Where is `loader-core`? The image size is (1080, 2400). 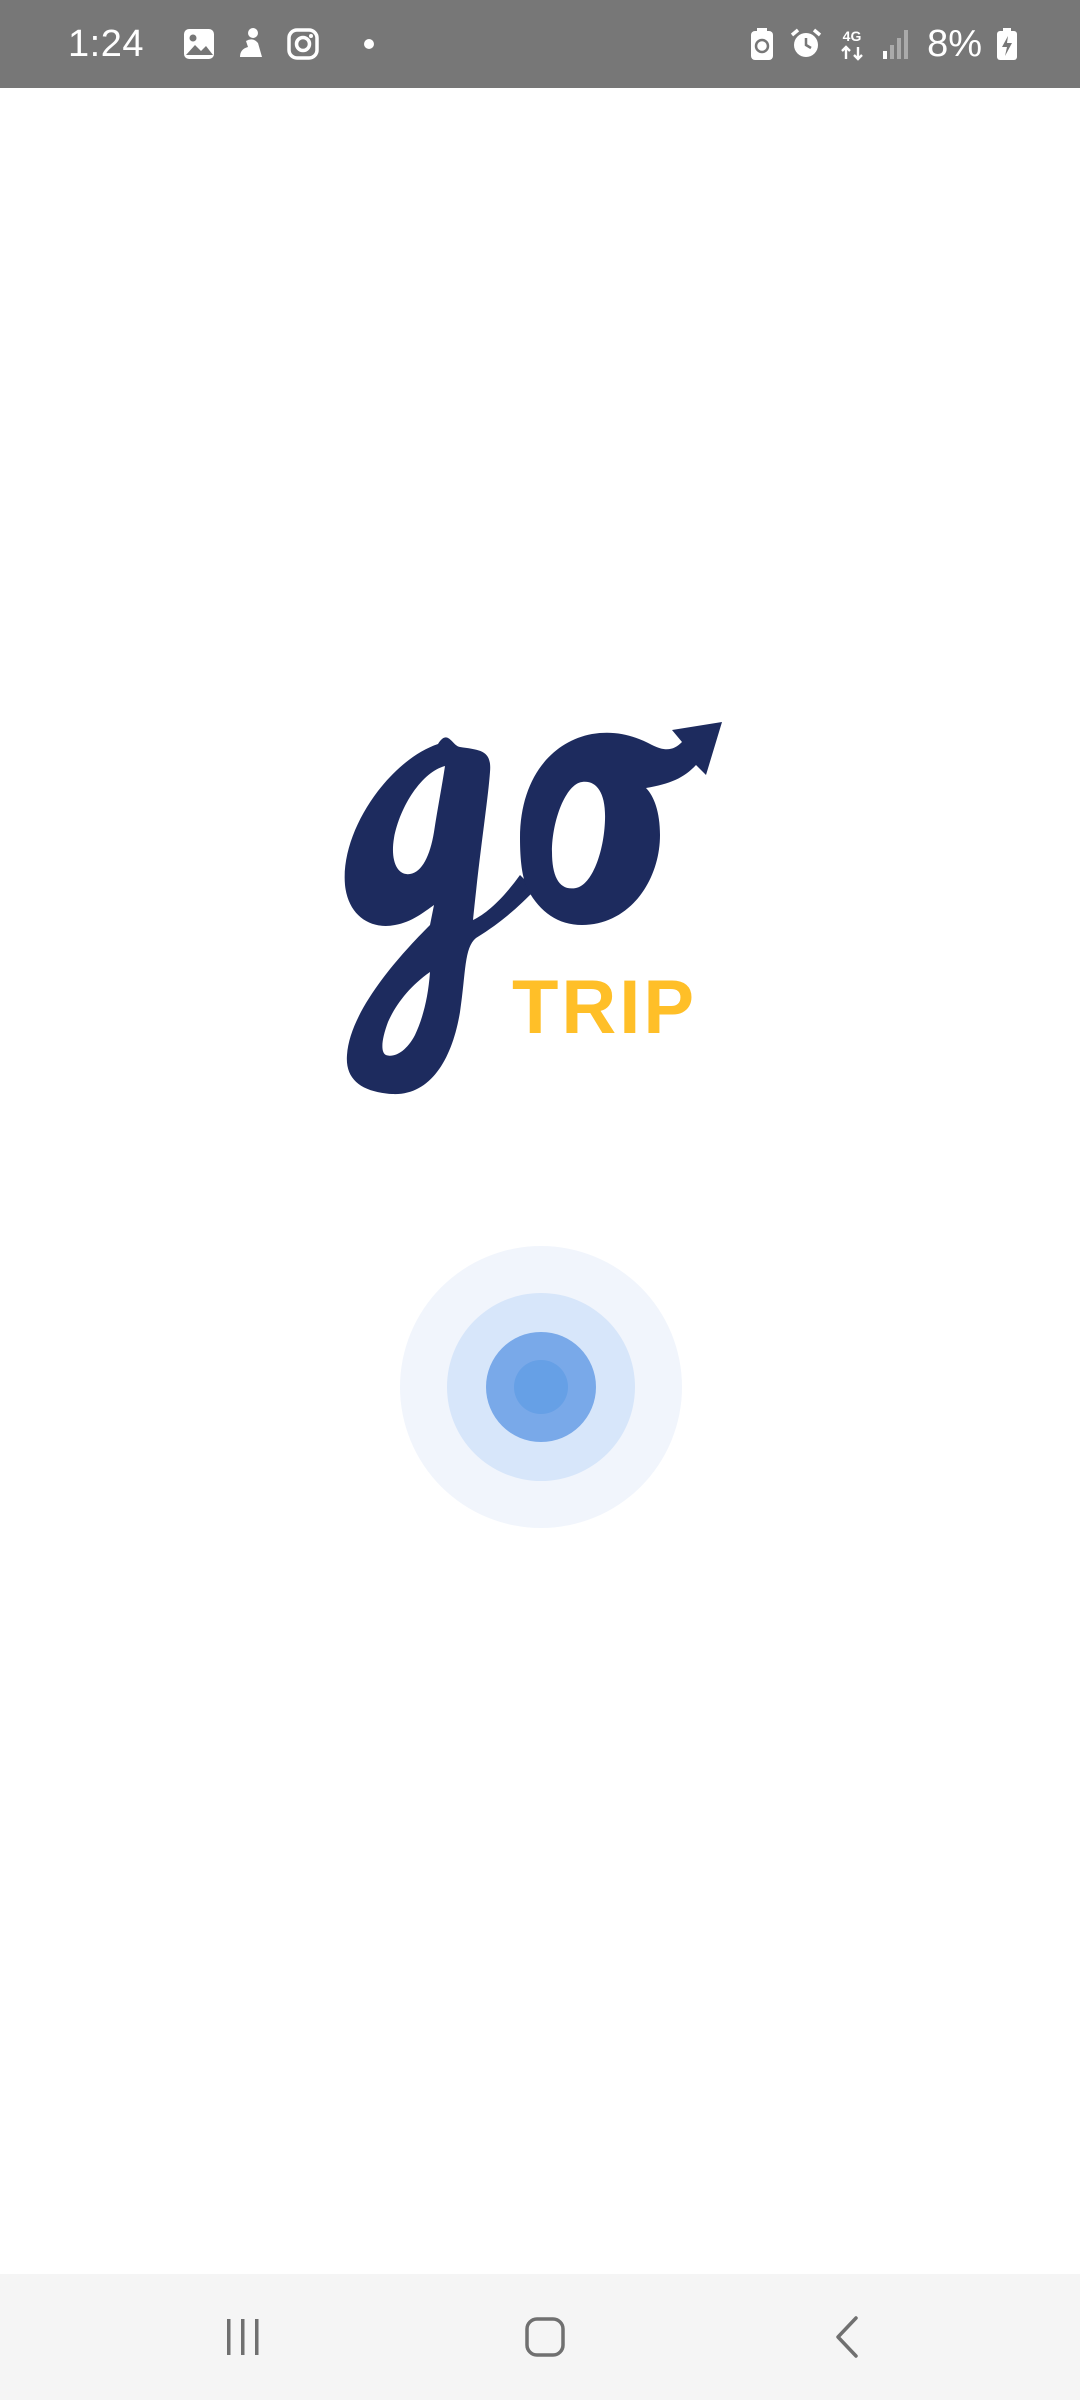
loader-core is located at coordinates (541, 1387).